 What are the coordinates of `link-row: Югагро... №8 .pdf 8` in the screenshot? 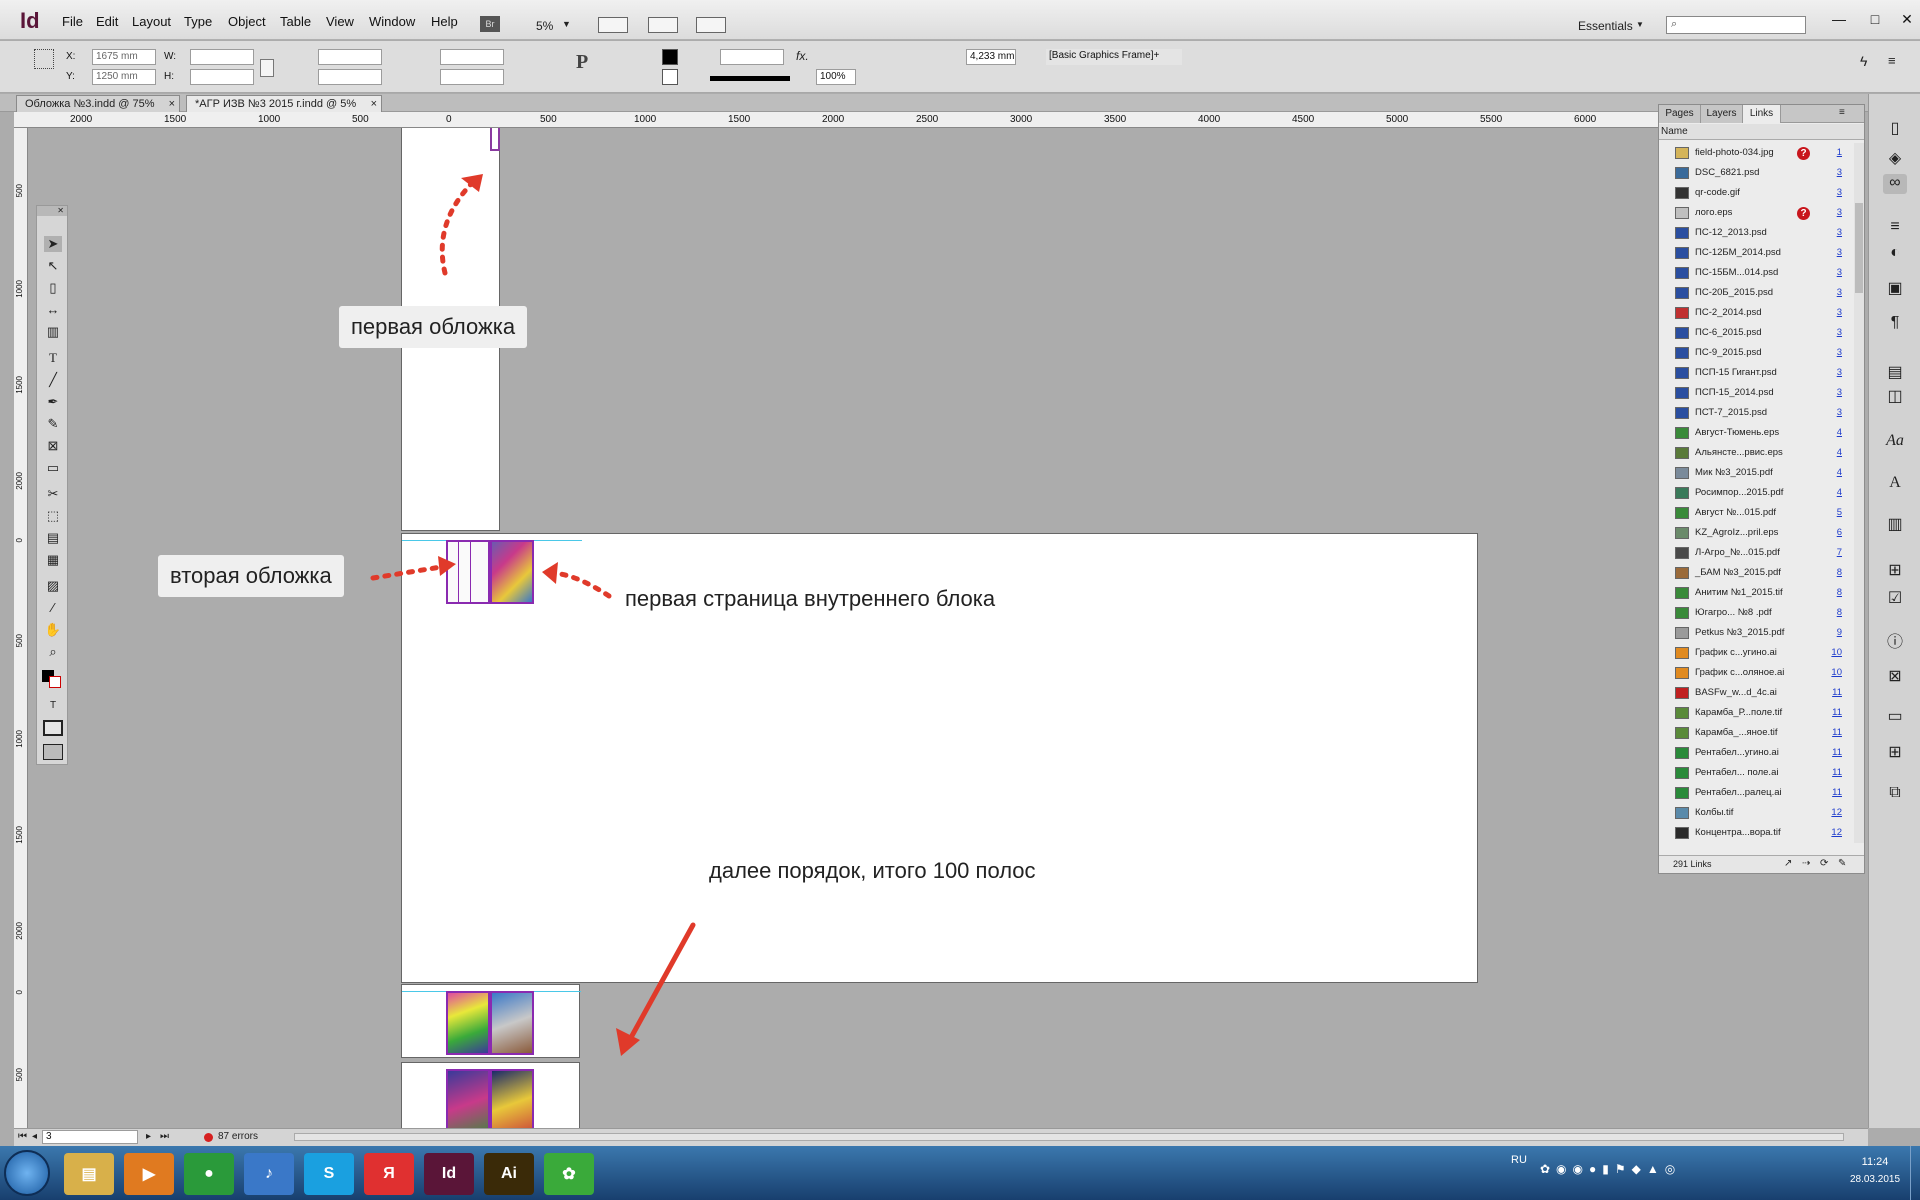 It's located at (1756, 613).